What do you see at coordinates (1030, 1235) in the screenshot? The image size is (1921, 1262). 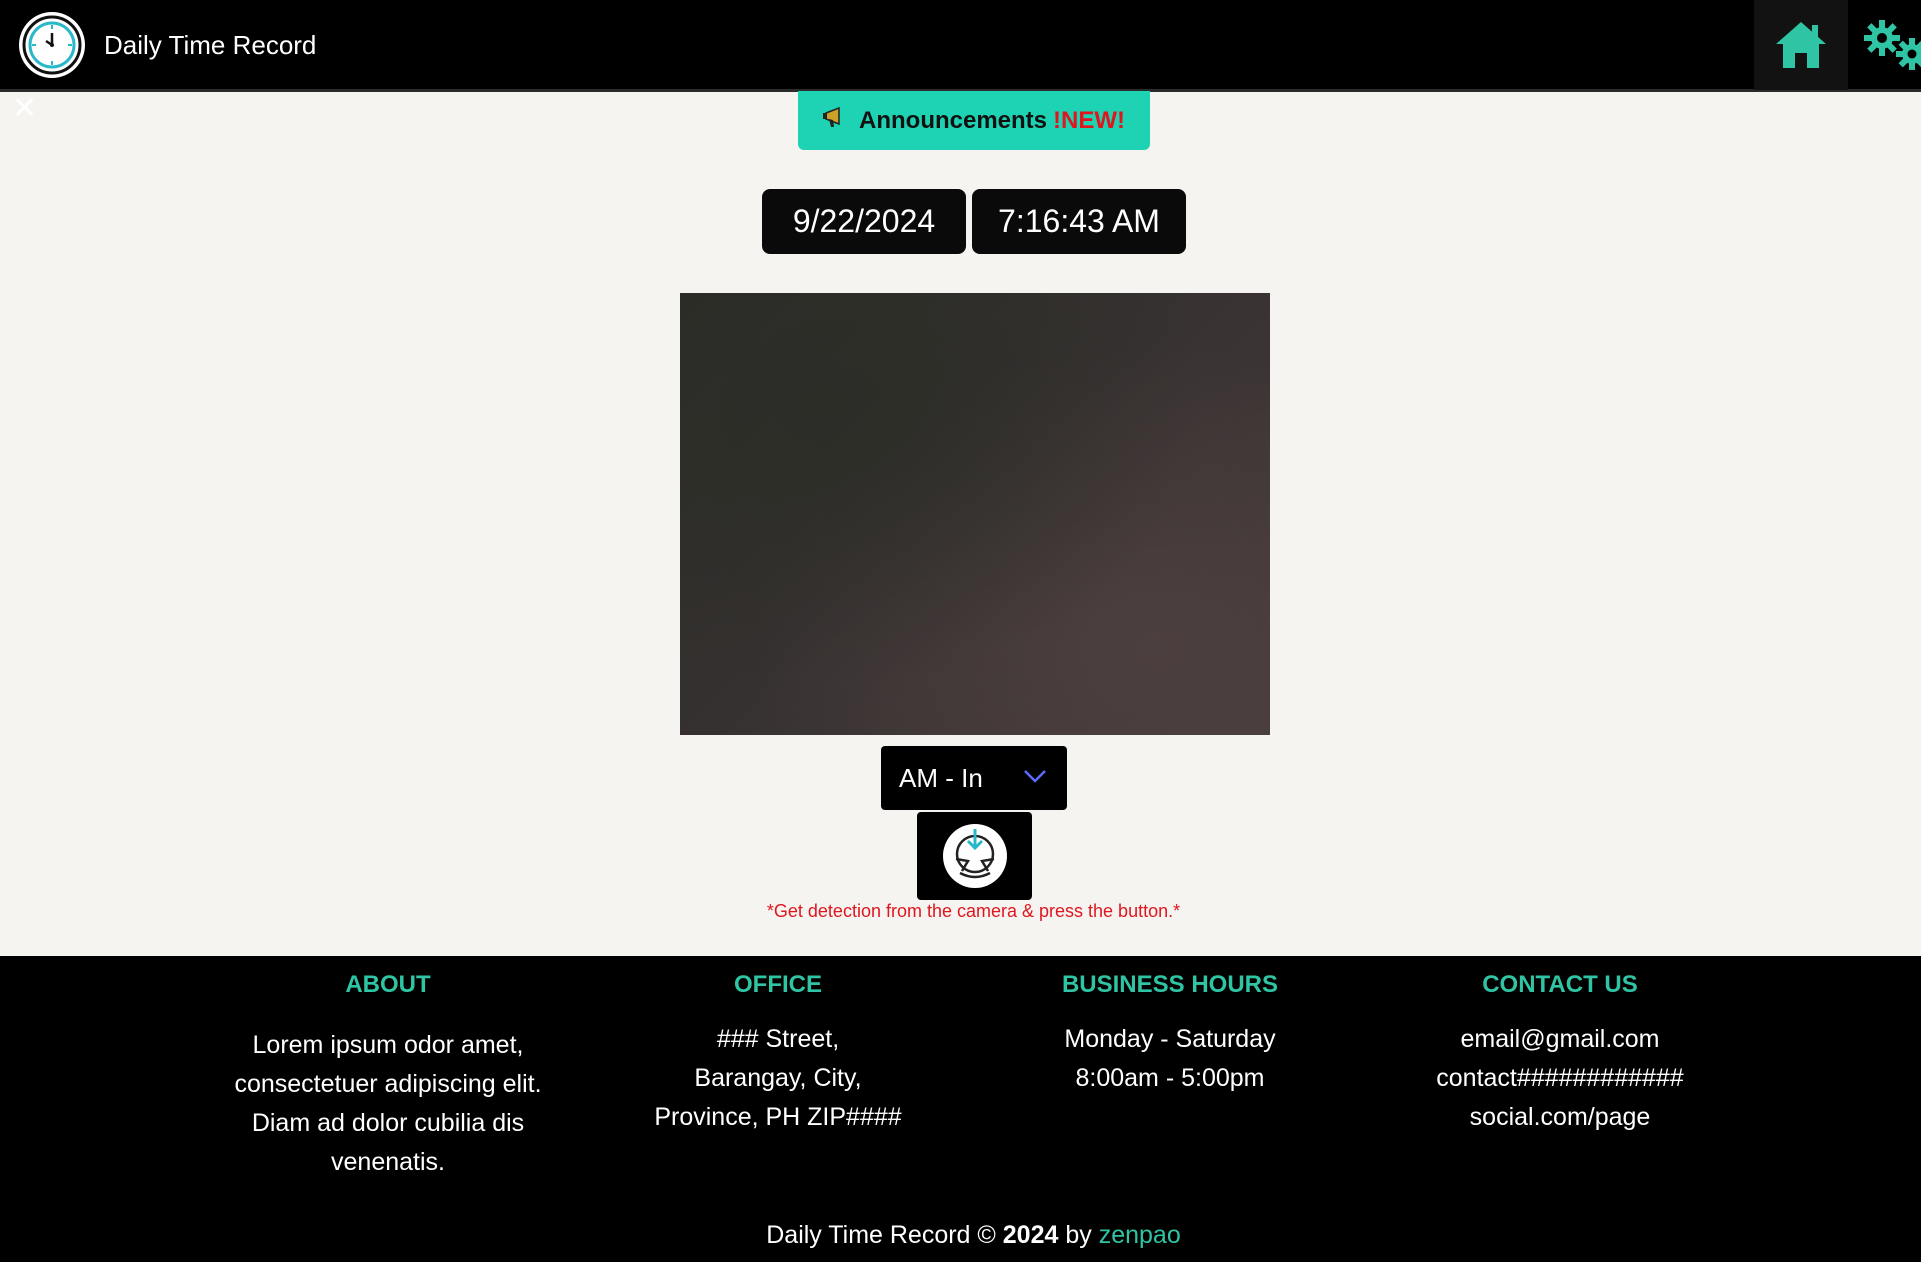 I see `copyright-year: 2024` at bounding box center [1030, 1235].